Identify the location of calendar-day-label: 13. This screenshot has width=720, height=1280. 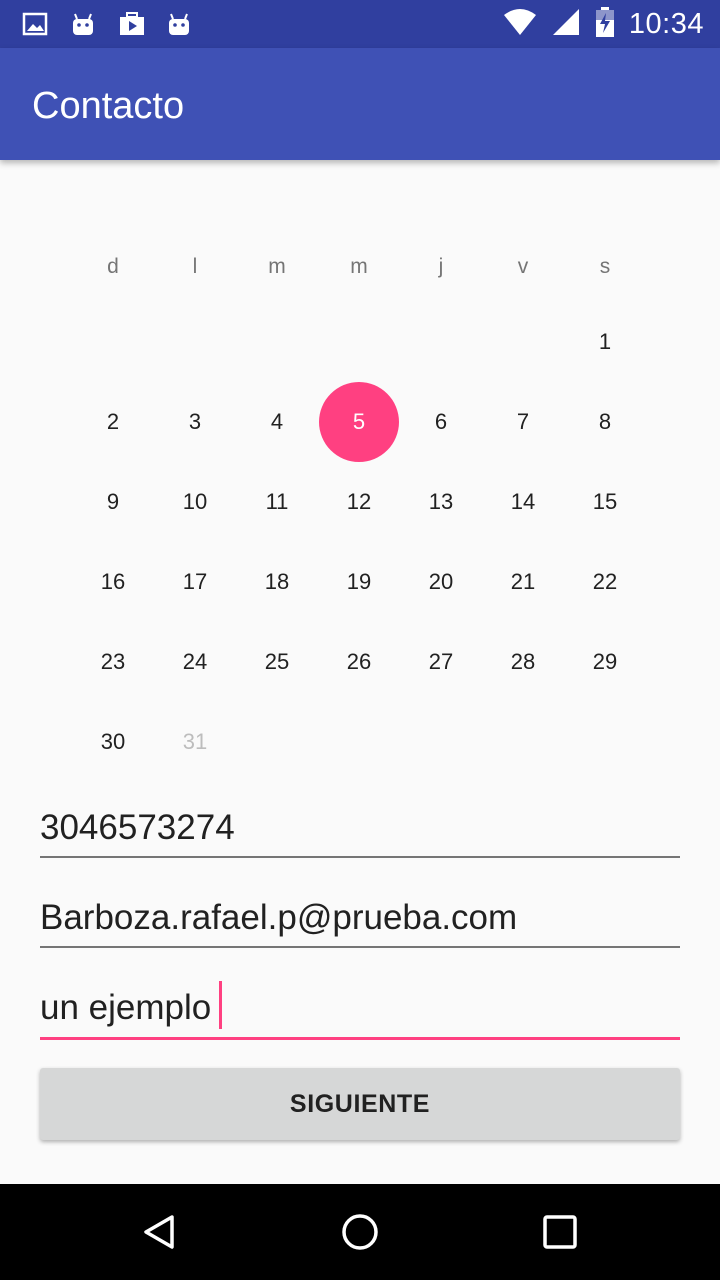
(441, 501).